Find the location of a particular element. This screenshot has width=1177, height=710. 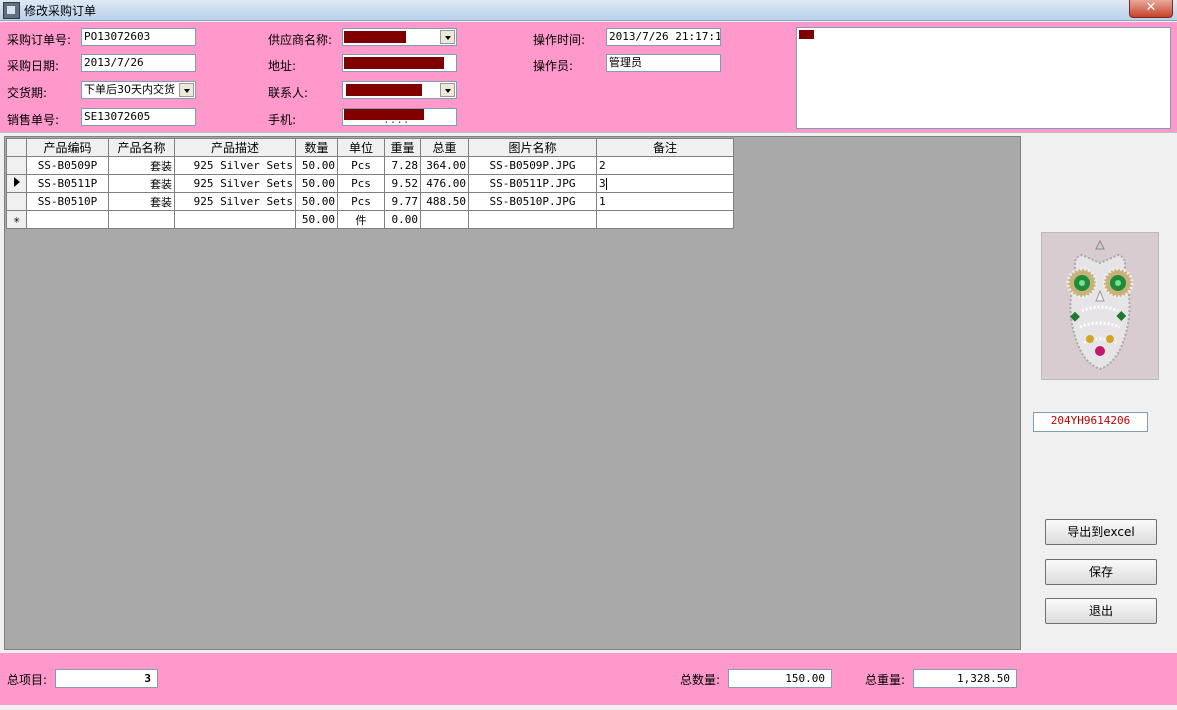

contact-combo is located at coordinates (399, 90).